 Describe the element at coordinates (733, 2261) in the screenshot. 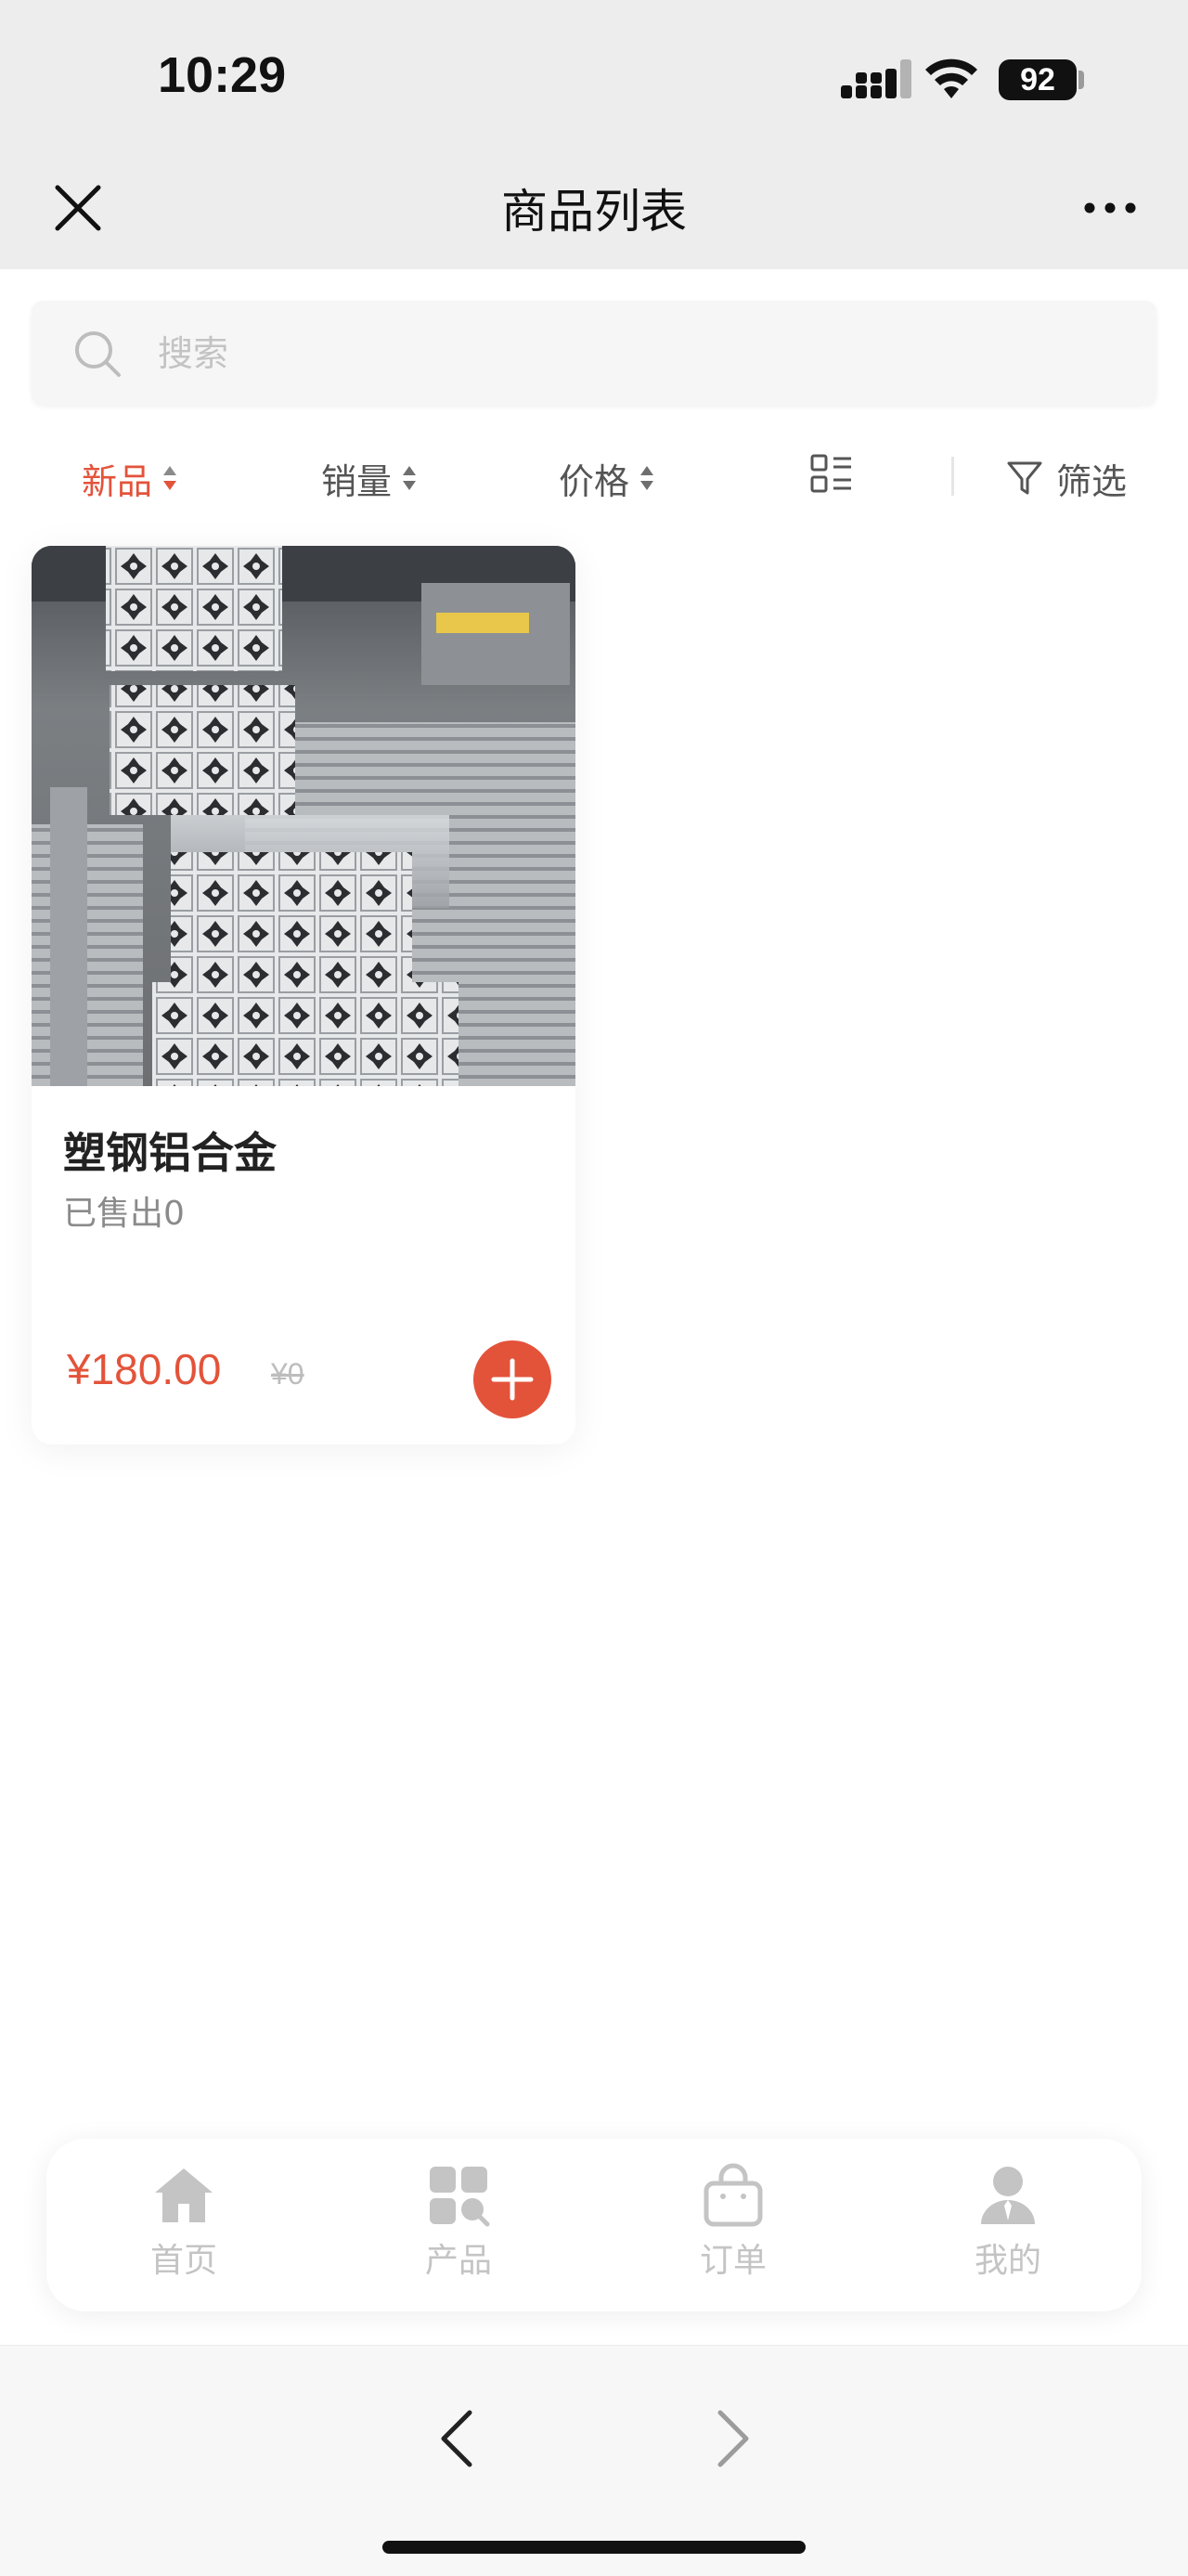

I see `tab-orders-label: 订单` at that location.